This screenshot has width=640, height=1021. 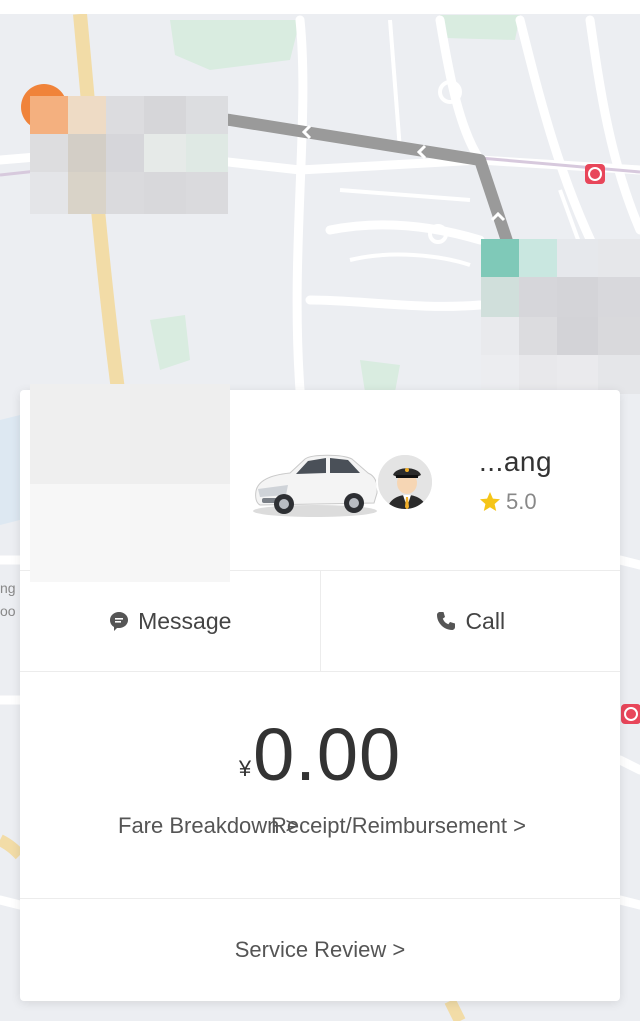 I want to click on receipt-reimbursement-link: Receipt/Reimbursement >, so click(x=398, y=826).